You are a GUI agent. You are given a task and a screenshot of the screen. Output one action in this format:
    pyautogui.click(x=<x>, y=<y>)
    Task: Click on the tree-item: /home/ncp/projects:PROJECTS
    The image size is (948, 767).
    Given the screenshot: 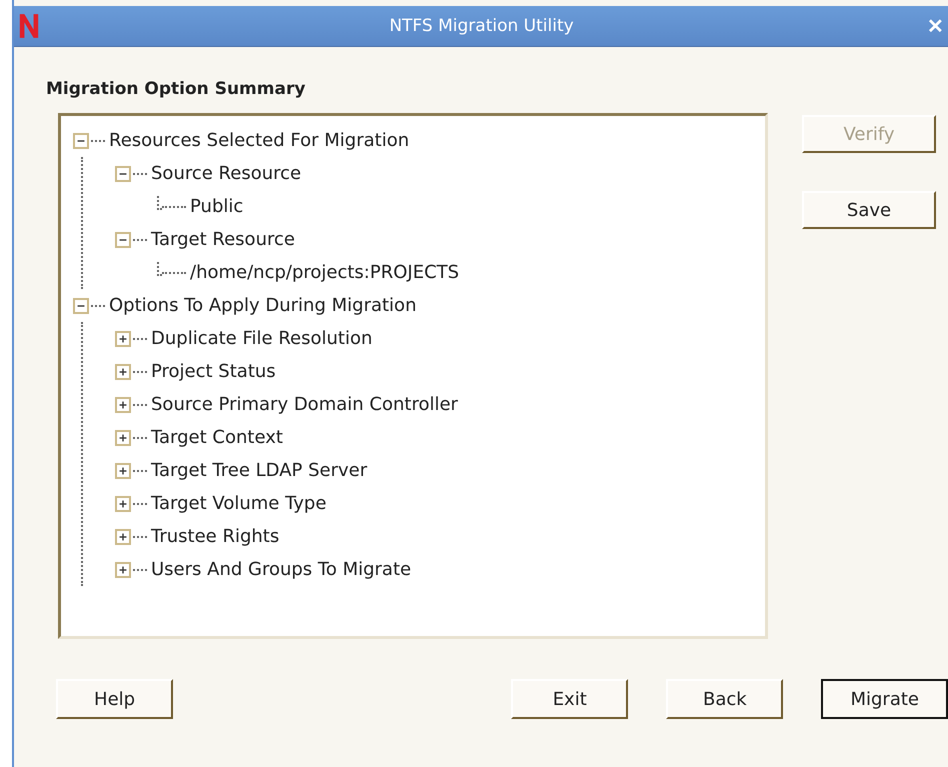 What is the action you would take?
    pyautogui.click(x=325, y=272)
    